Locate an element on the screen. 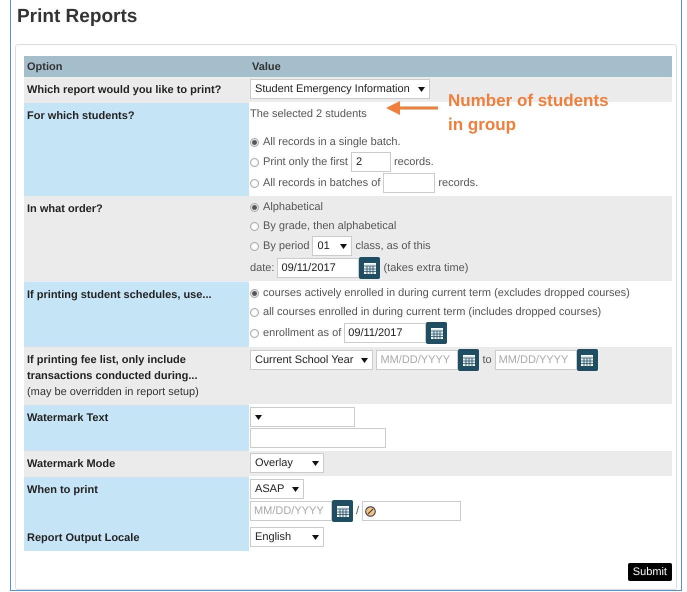 Image resolution: width=687 pixels, height=592 pixels. value-text: to is located at coordinates (487, 360).